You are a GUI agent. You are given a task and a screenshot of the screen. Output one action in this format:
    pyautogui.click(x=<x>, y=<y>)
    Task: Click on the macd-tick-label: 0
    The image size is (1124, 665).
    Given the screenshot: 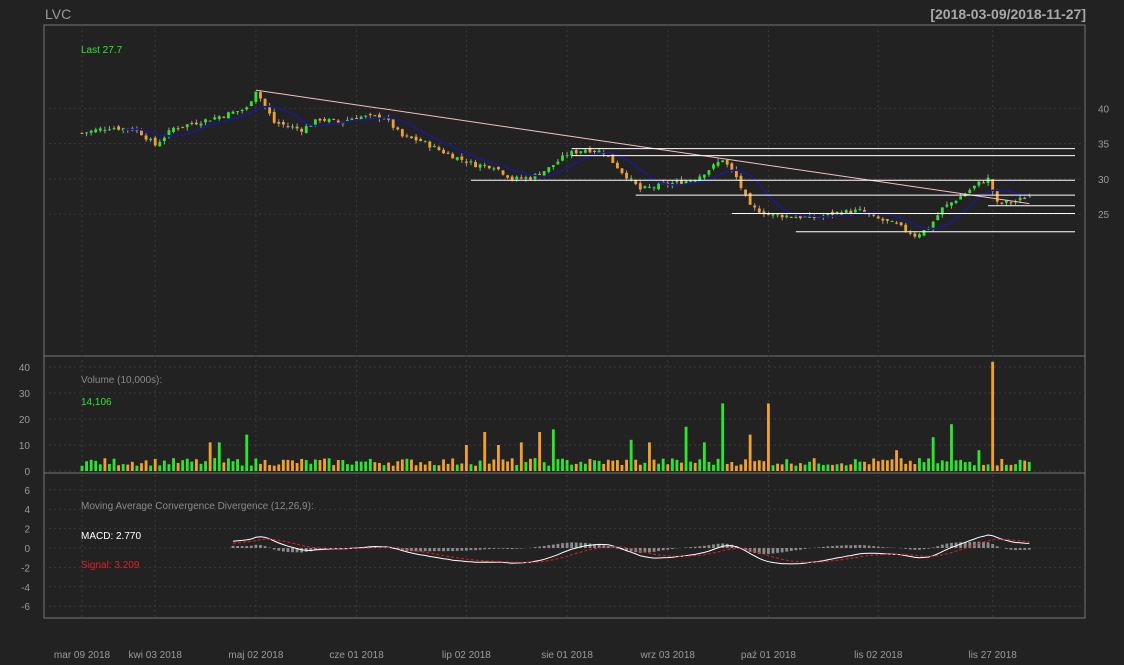 What is the action you would take?
    pyautogui.click(x=27, y=549)
    